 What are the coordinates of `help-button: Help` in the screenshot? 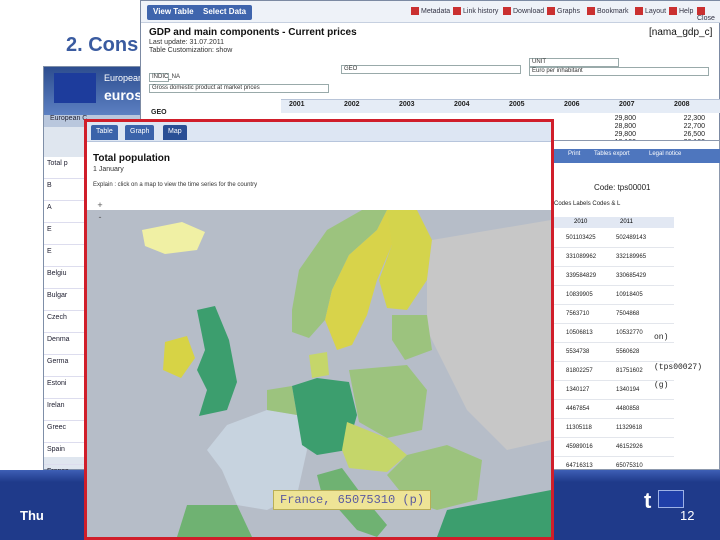 It's located at (681, 11).